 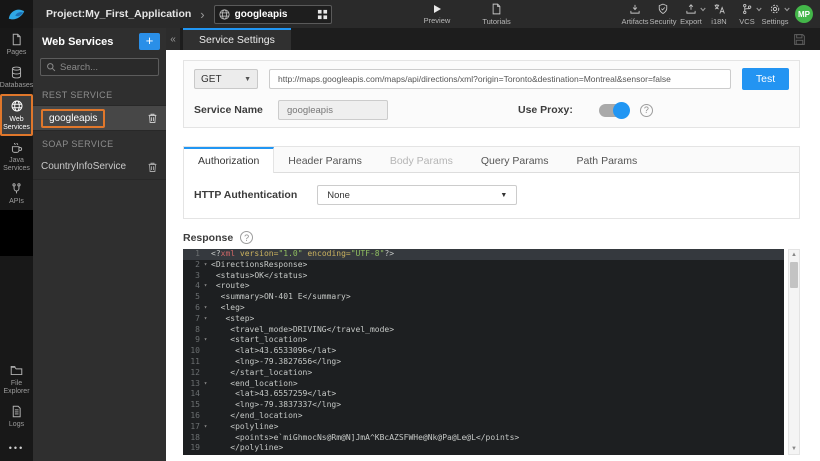 I want to click on code-line: 20▾ <duration>, so click(x=483, y=454).